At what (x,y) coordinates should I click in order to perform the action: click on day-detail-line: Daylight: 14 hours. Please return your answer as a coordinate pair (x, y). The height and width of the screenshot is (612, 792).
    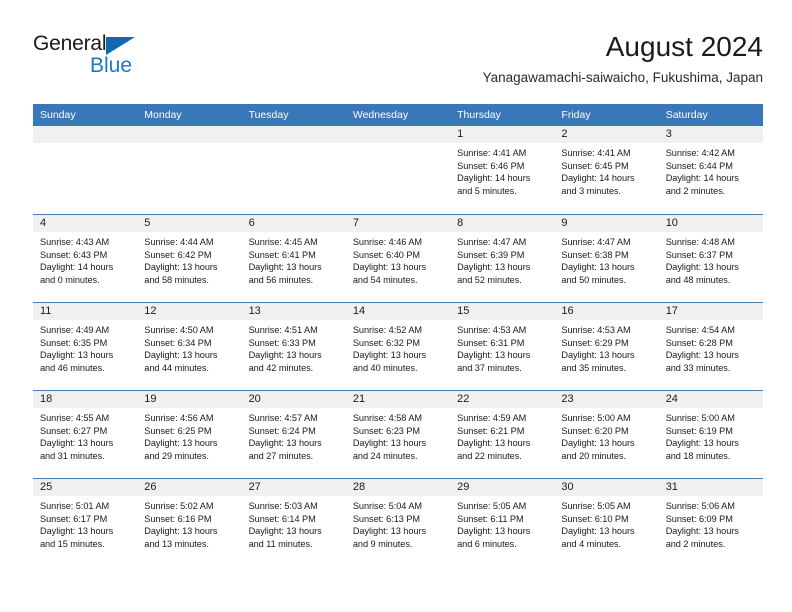
    Looking at the image, I should click on (702, 178).